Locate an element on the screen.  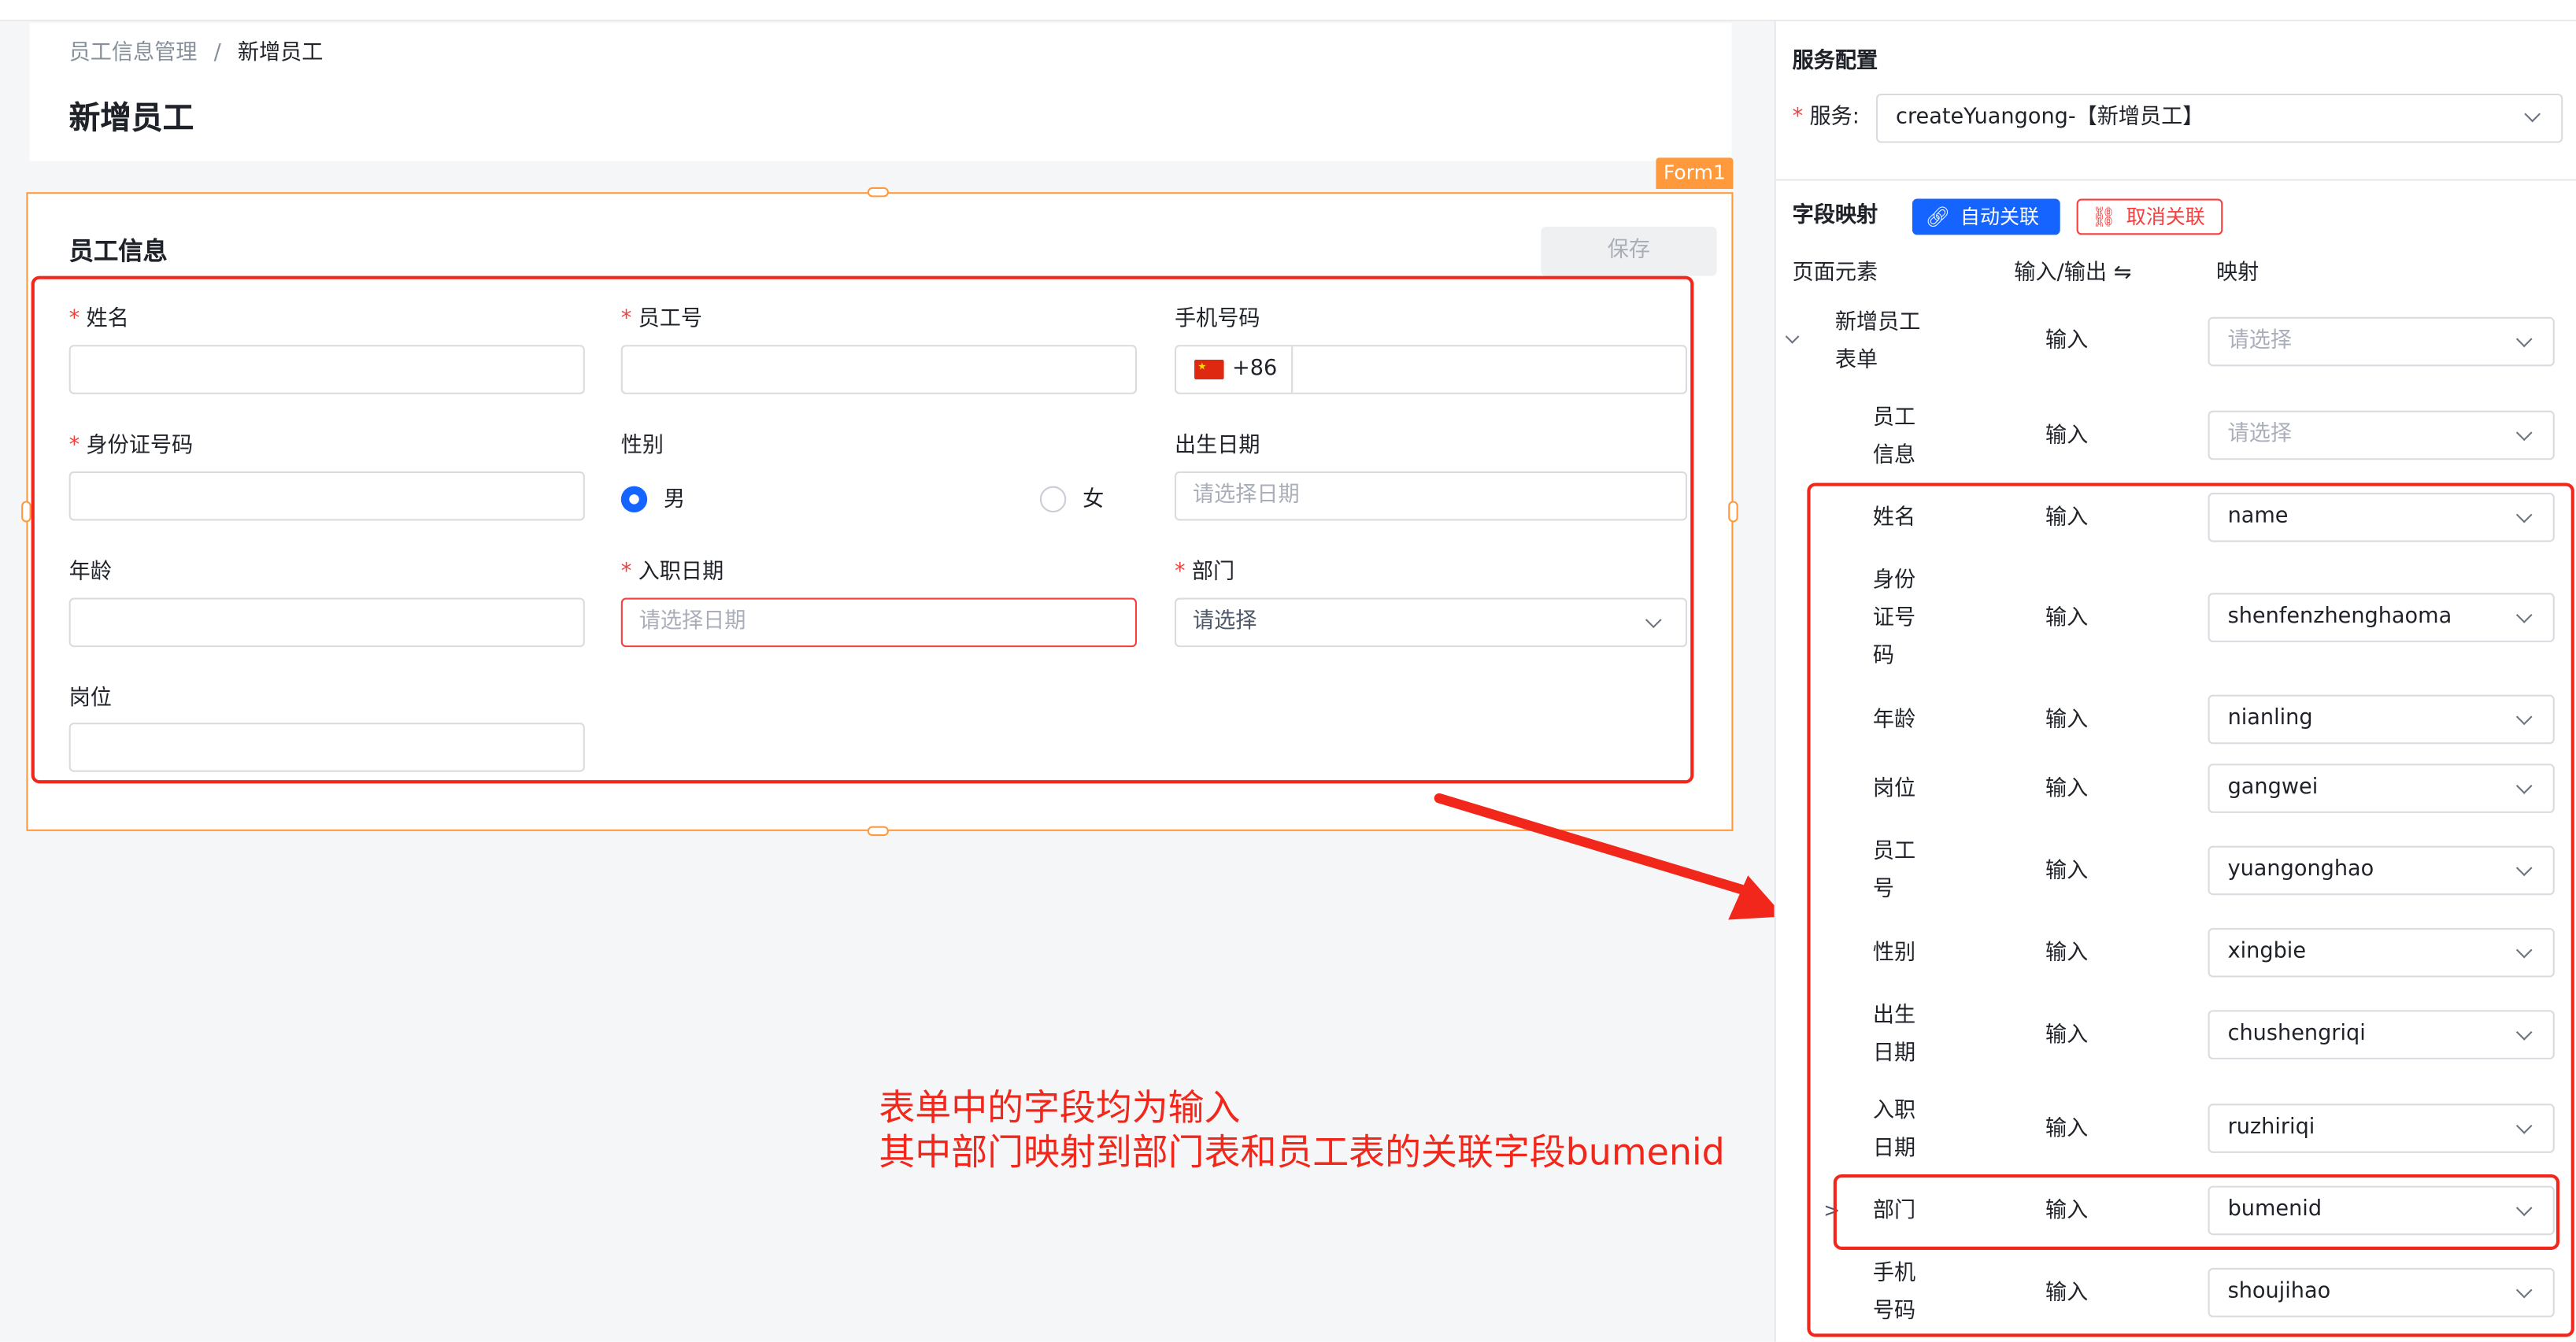
unlink-icon: ⛓︎ is located at coordinates (2104, 217).